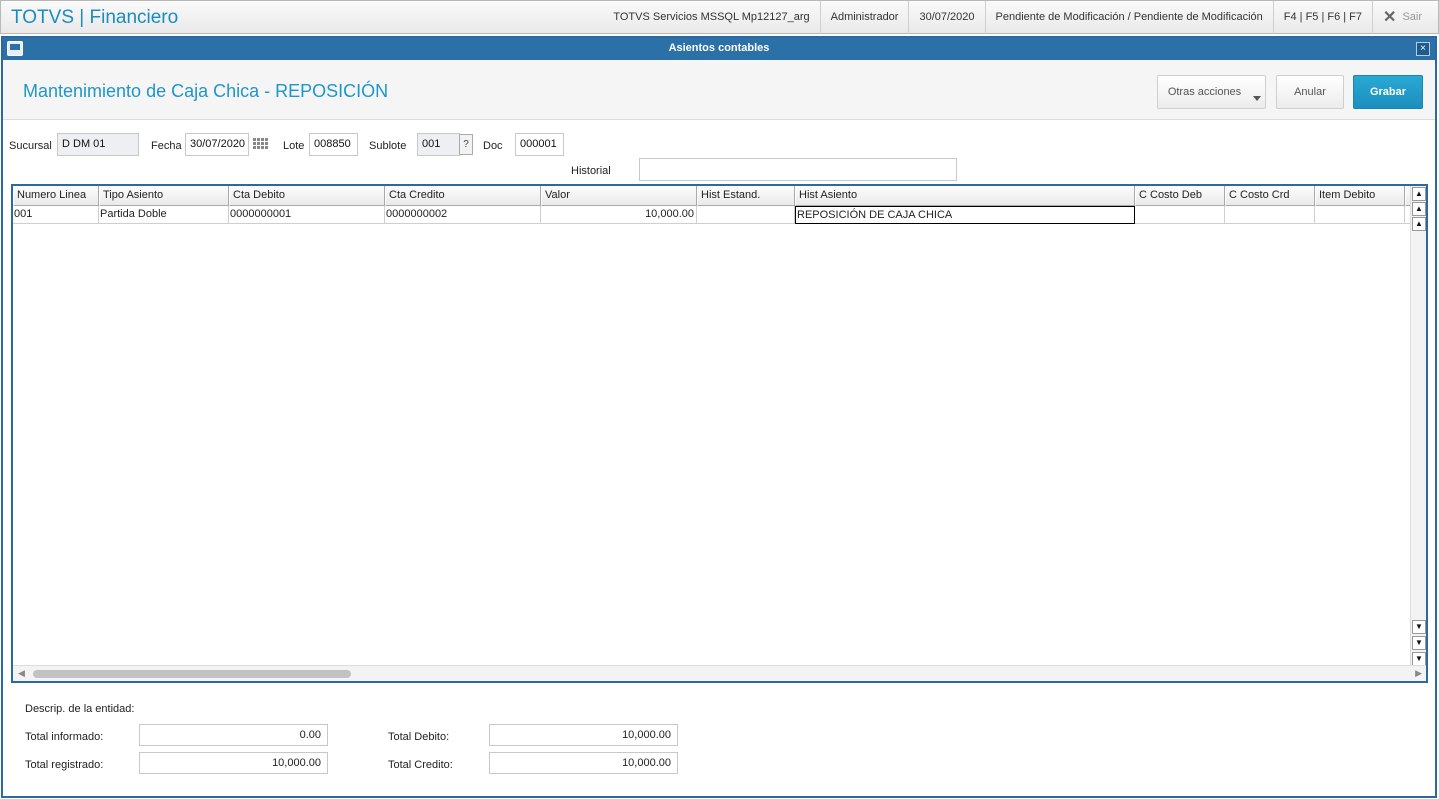 The height and width of the screenshot is (799, 1439). What do you see at coordinates (1419, 643) in the screenshot?
I see `scroll-page-down-icon: ▼` at bounding box center [1419, 643].